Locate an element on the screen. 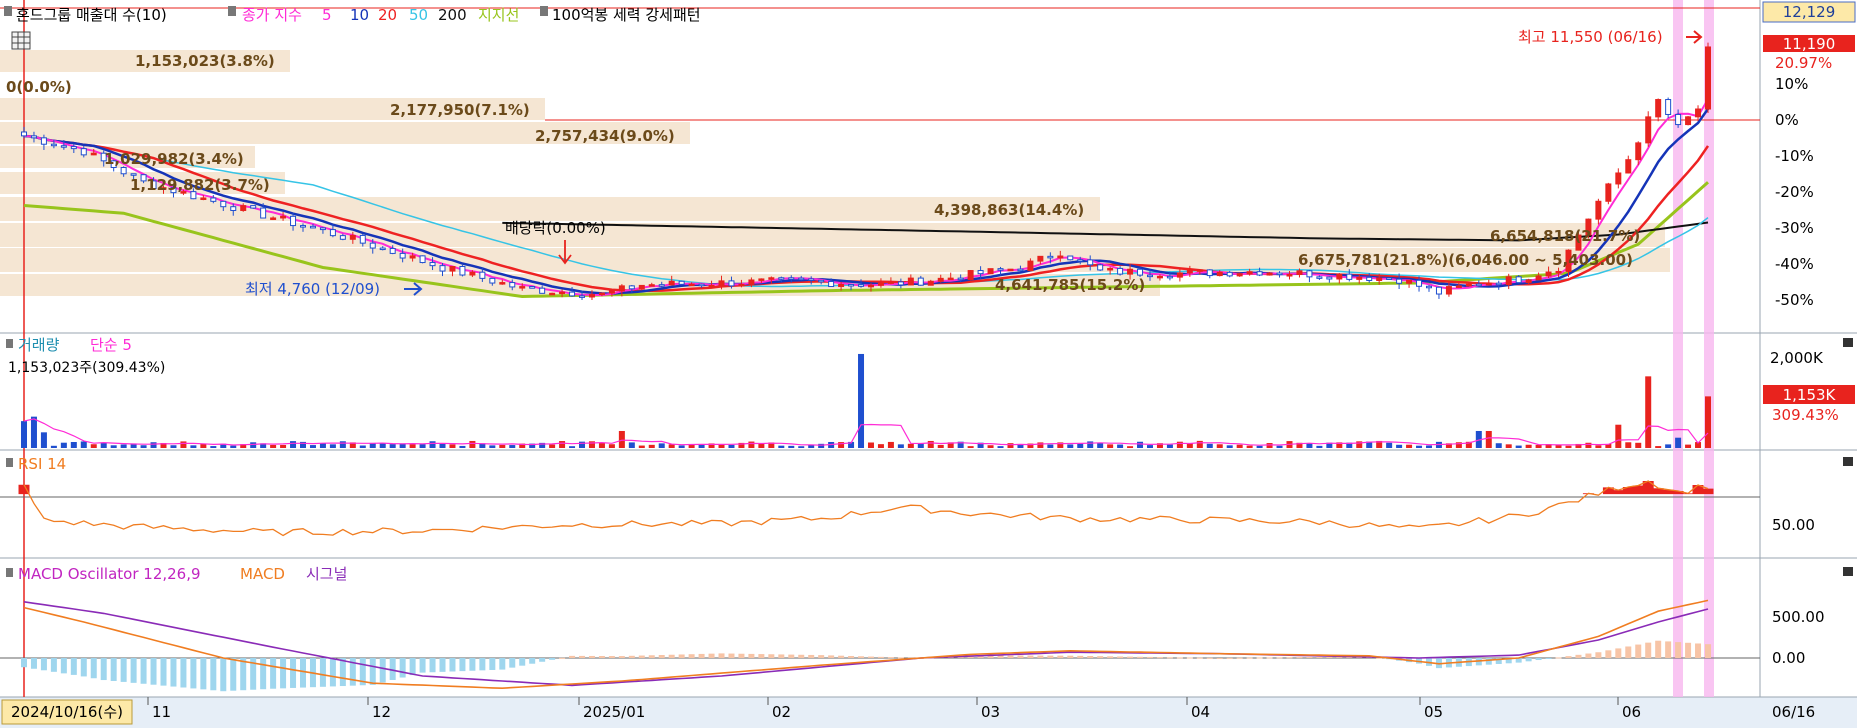 The height and width of the screenshot is (728, 1857). rsi-title: RSI 14 is located at coordinates (42, 464).